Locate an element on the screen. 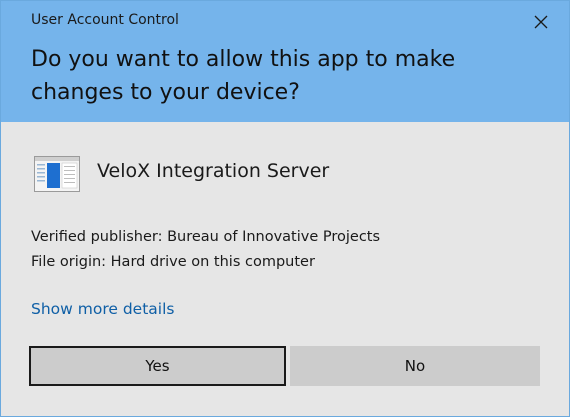 This screenshot has width=570, height=417. yes-button-label: Yes is located at coordinates (157, 366).